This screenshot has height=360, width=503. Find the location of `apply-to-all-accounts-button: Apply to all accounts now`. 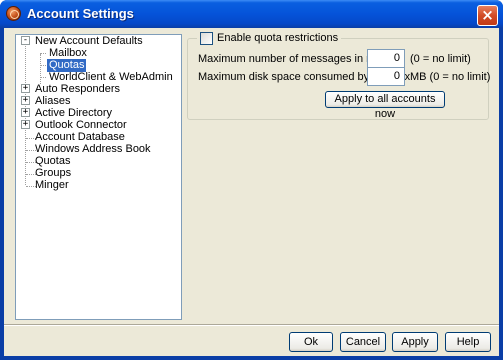

apply-to-all-accounts-button: Apply to all accounts now is located at coordinates (385, 105).